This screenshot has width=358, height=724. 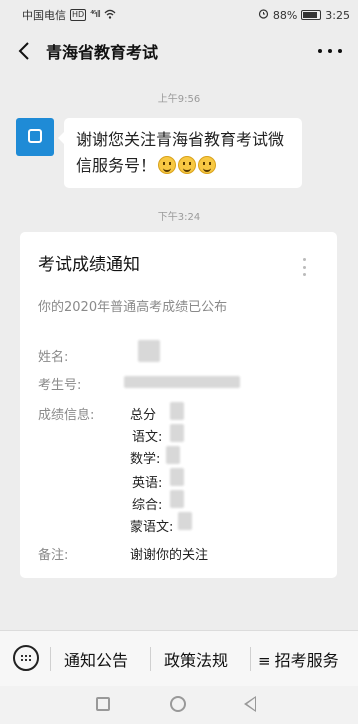 I want to click on message-timestamp: 上午9:56, so click(x=179, y=99).